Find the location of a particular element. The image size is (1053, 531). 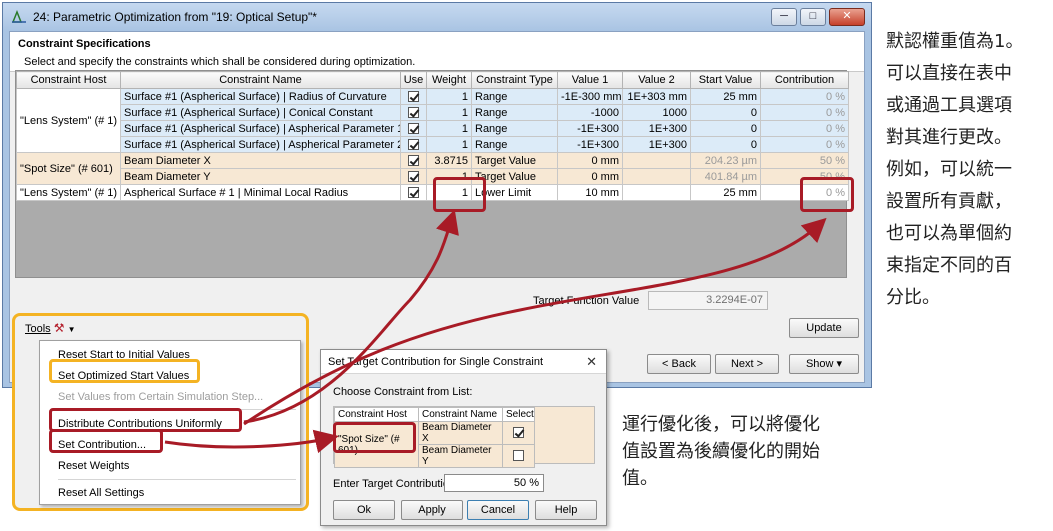

annotation-bottom: 運行優化後，可以將優化 值設置為後續優化的開始 值。 is located at coordinates (742, 451).